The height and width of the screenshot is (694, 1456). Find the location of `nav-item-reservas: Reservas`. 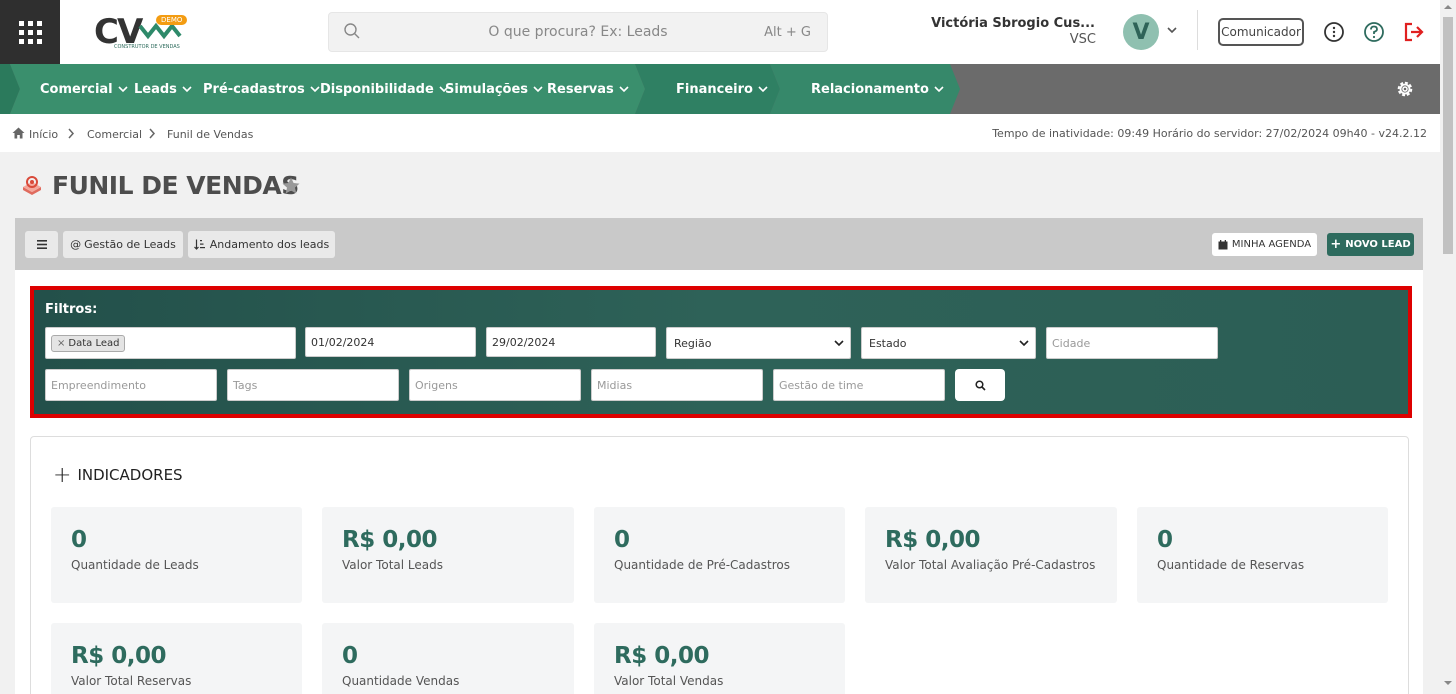

nav-item-reservas: Reservas is located at coordinates (588, 89).